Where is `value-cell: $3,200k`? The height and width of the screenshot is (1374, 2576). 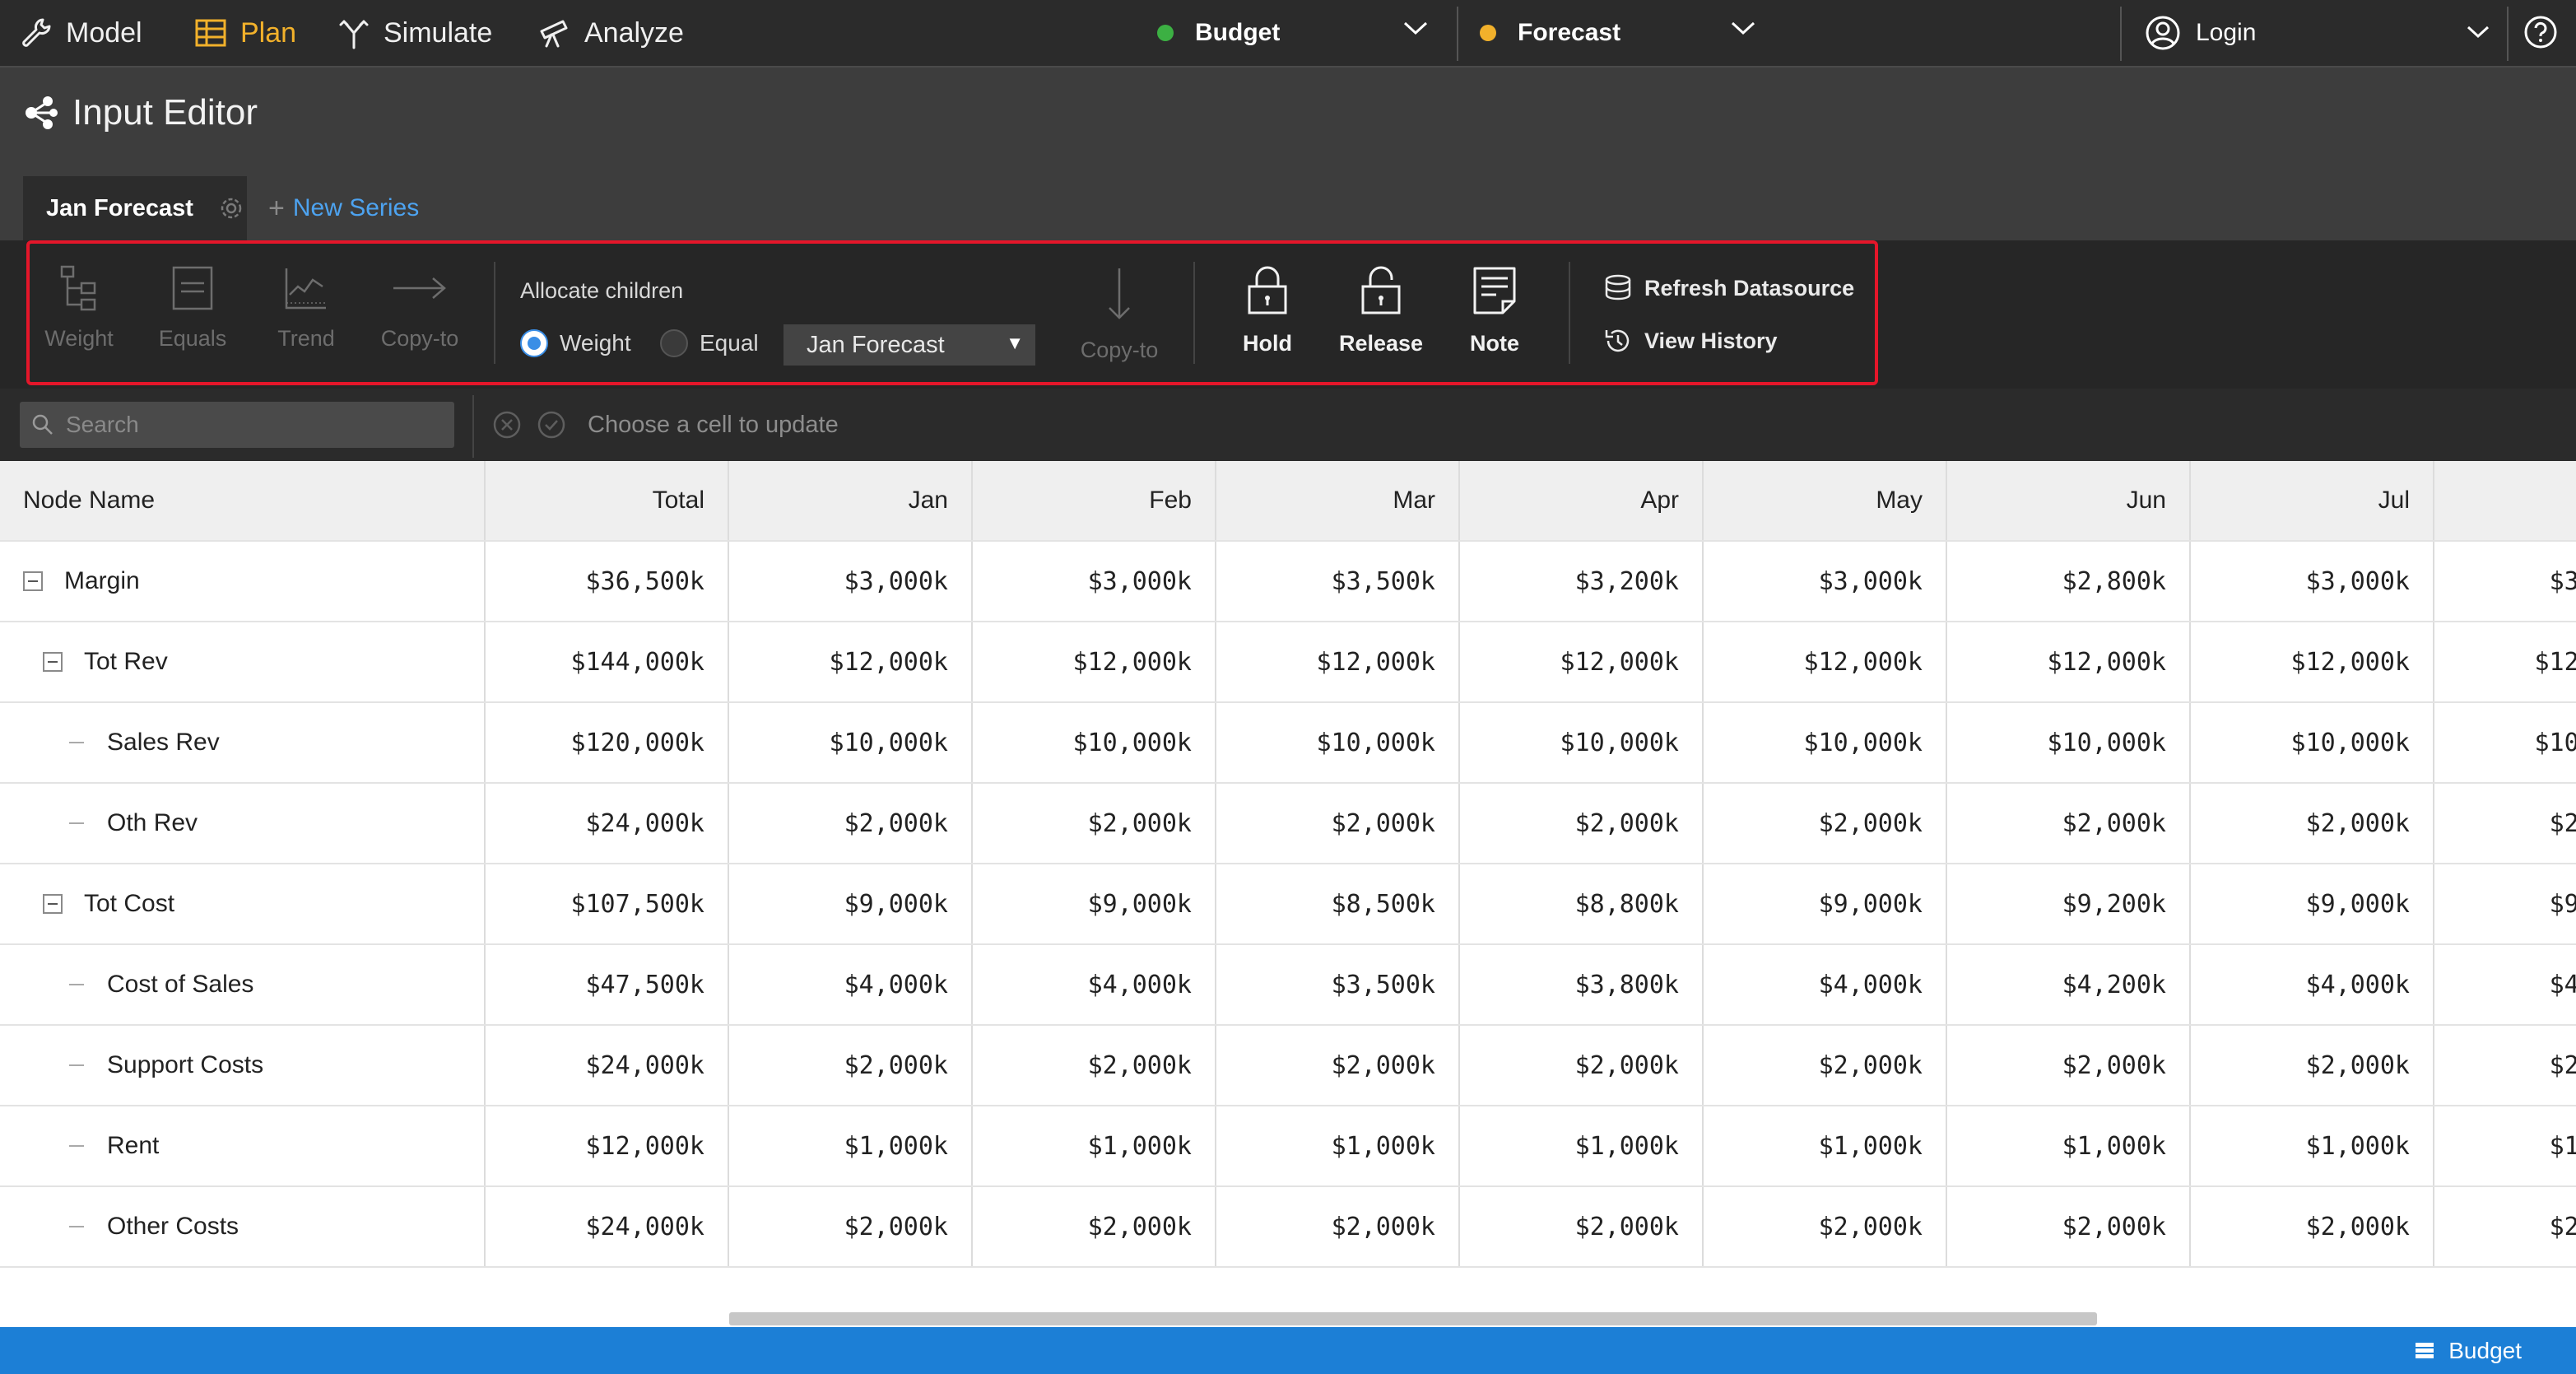 value-cell: $3,200k is located at coordinates (1582, 581).